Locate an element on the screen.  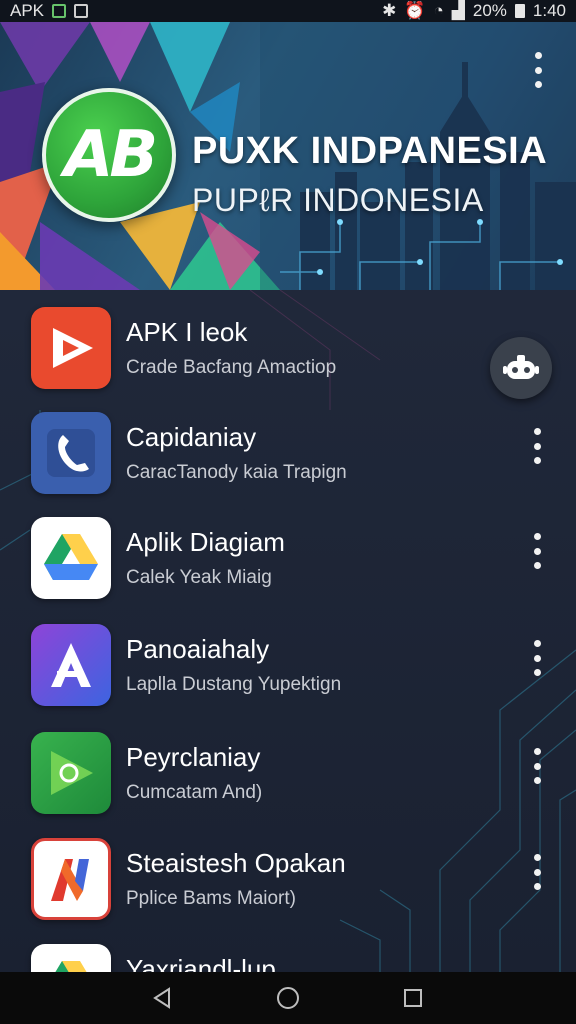
signal-icon: ▟ is located at coordinates (458, 10).